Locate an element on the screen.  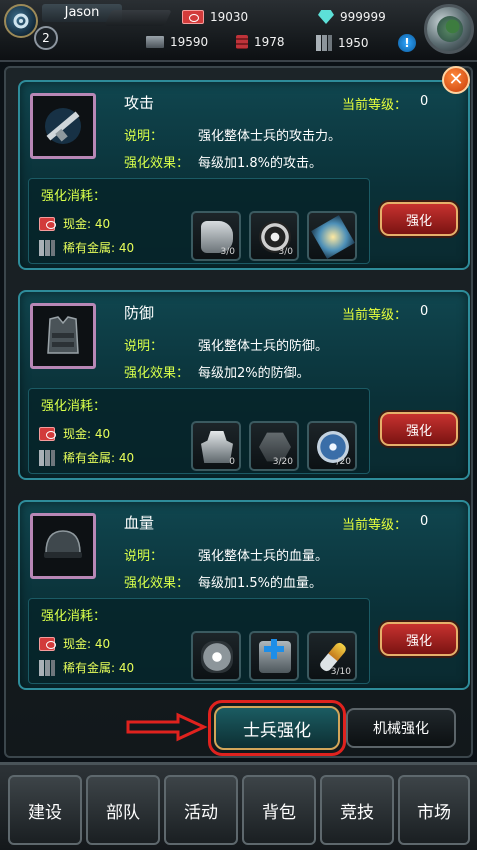
rifle-icon is located at coordinates (63, 126).